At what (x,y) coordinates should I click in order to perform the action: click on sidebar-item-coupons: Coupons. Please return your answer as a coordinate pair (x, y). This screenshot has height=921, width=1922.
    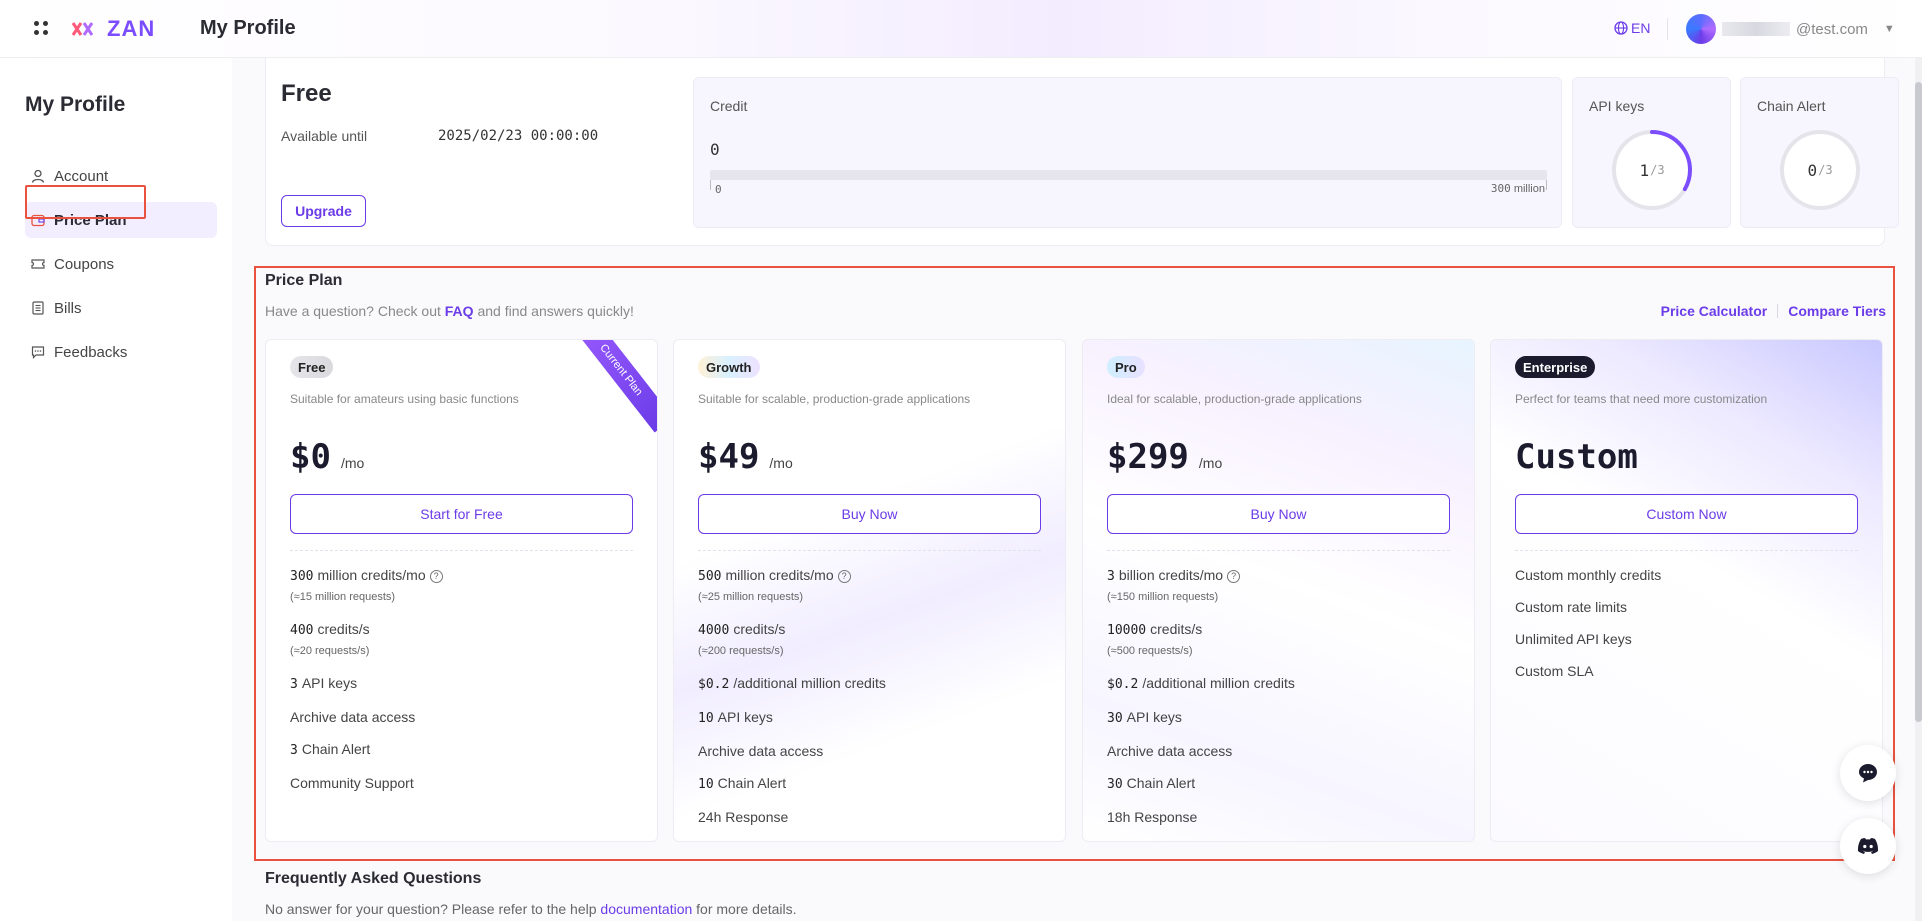
    Looking at the image, I should click on (121, 264).